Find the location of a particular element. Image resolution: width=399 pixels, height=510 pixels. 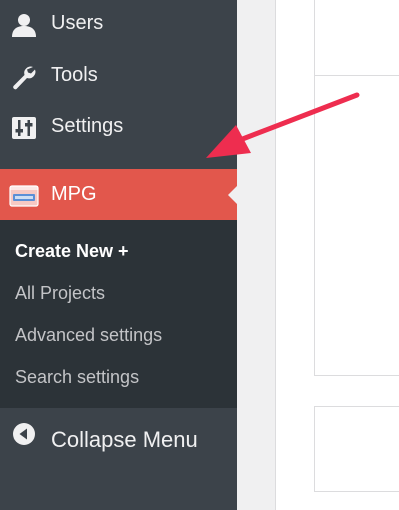

sidebar-item-mpg: MPG is located at coordinates (118, 194).